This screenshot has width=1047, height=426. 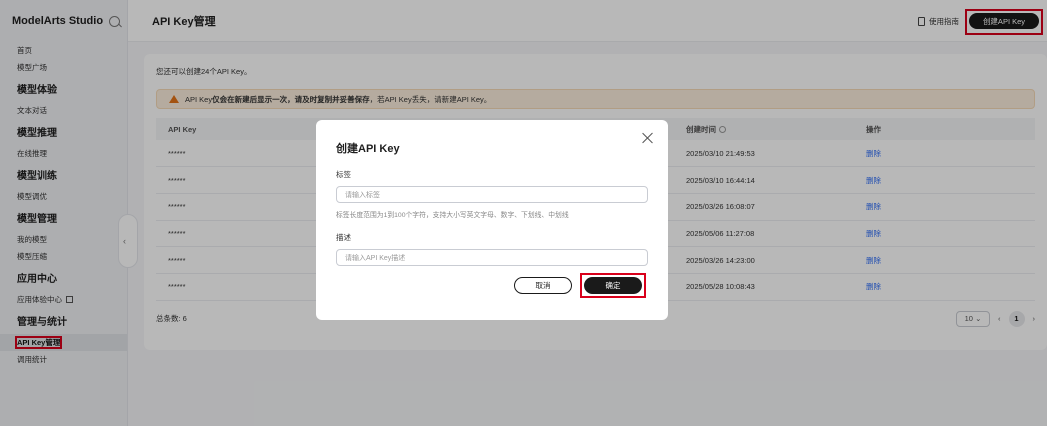 I want to click on confirm-highlight: 确定, so click(x=613, y=285).